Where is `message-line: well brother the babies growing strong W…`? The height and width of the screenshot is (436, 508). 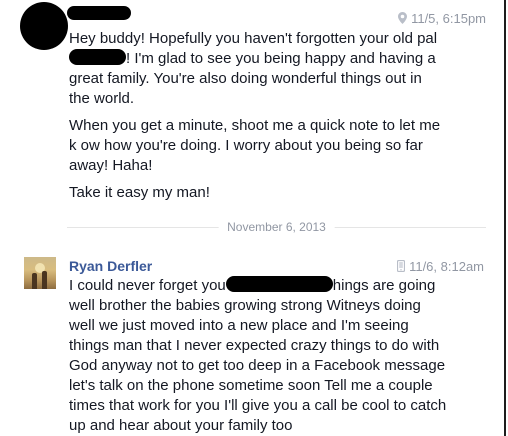
message-line: well brother the babies growing strong W… is located at coordinates (245, 305).